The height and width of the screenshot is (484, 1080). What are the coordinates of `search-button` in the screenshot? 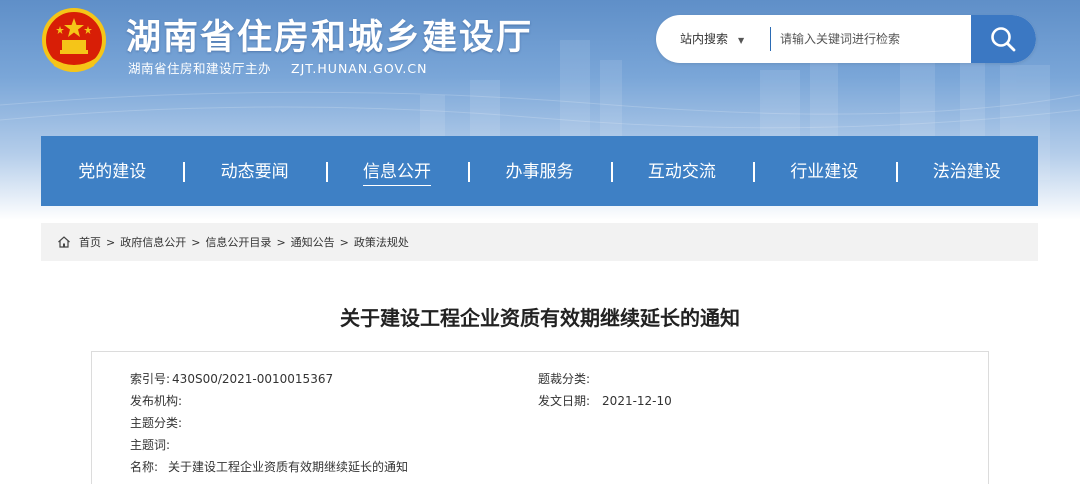 It's located at (1003, 39).